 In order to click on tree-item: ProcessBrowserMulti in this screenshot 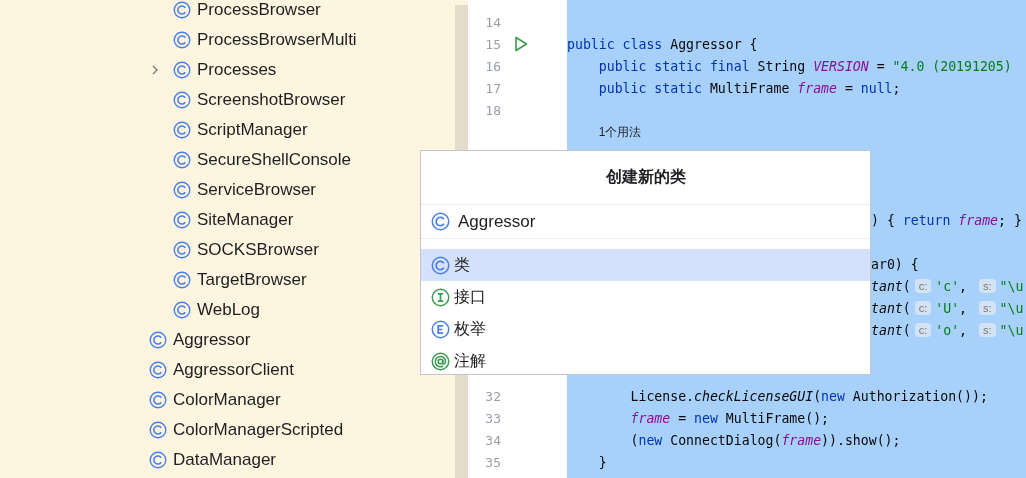, I will do `click(178, 40)`.